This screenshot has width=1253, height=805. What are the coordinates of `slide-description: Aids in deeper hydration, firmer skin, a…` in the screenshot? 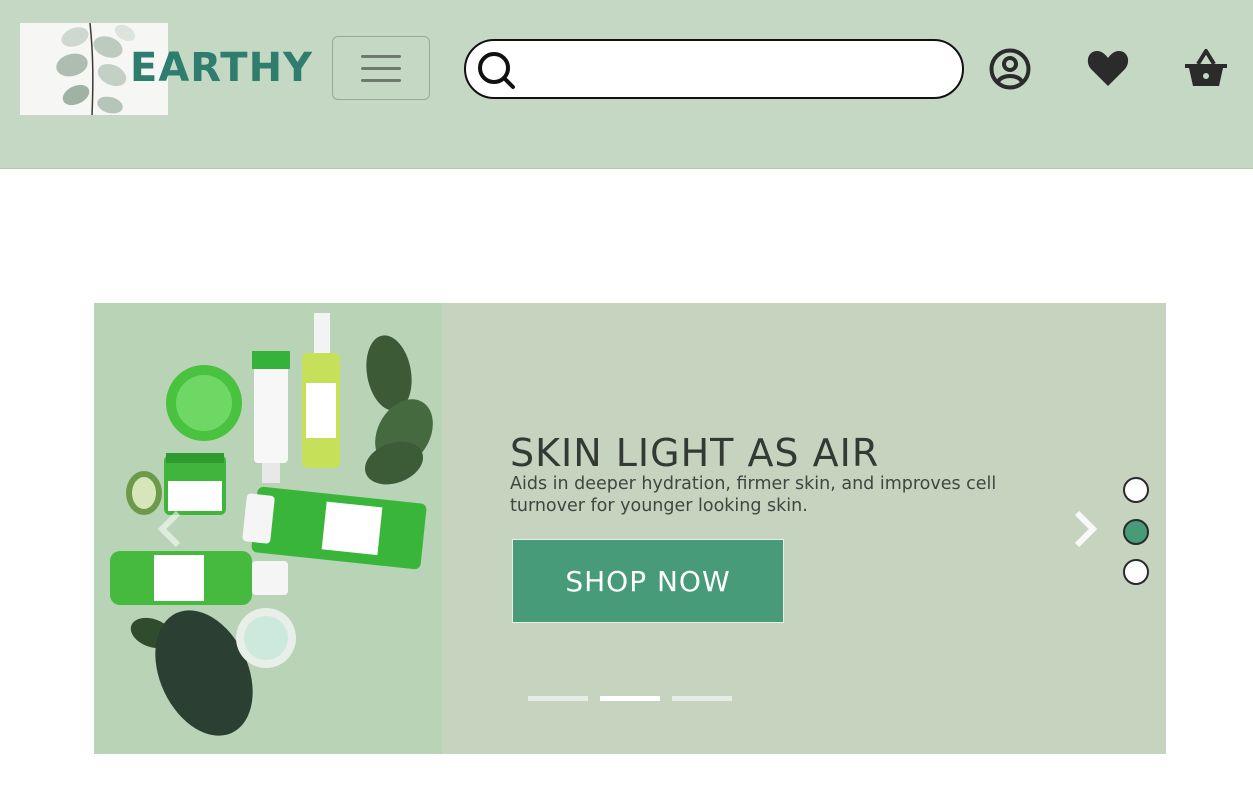 It's located at (753, 495).